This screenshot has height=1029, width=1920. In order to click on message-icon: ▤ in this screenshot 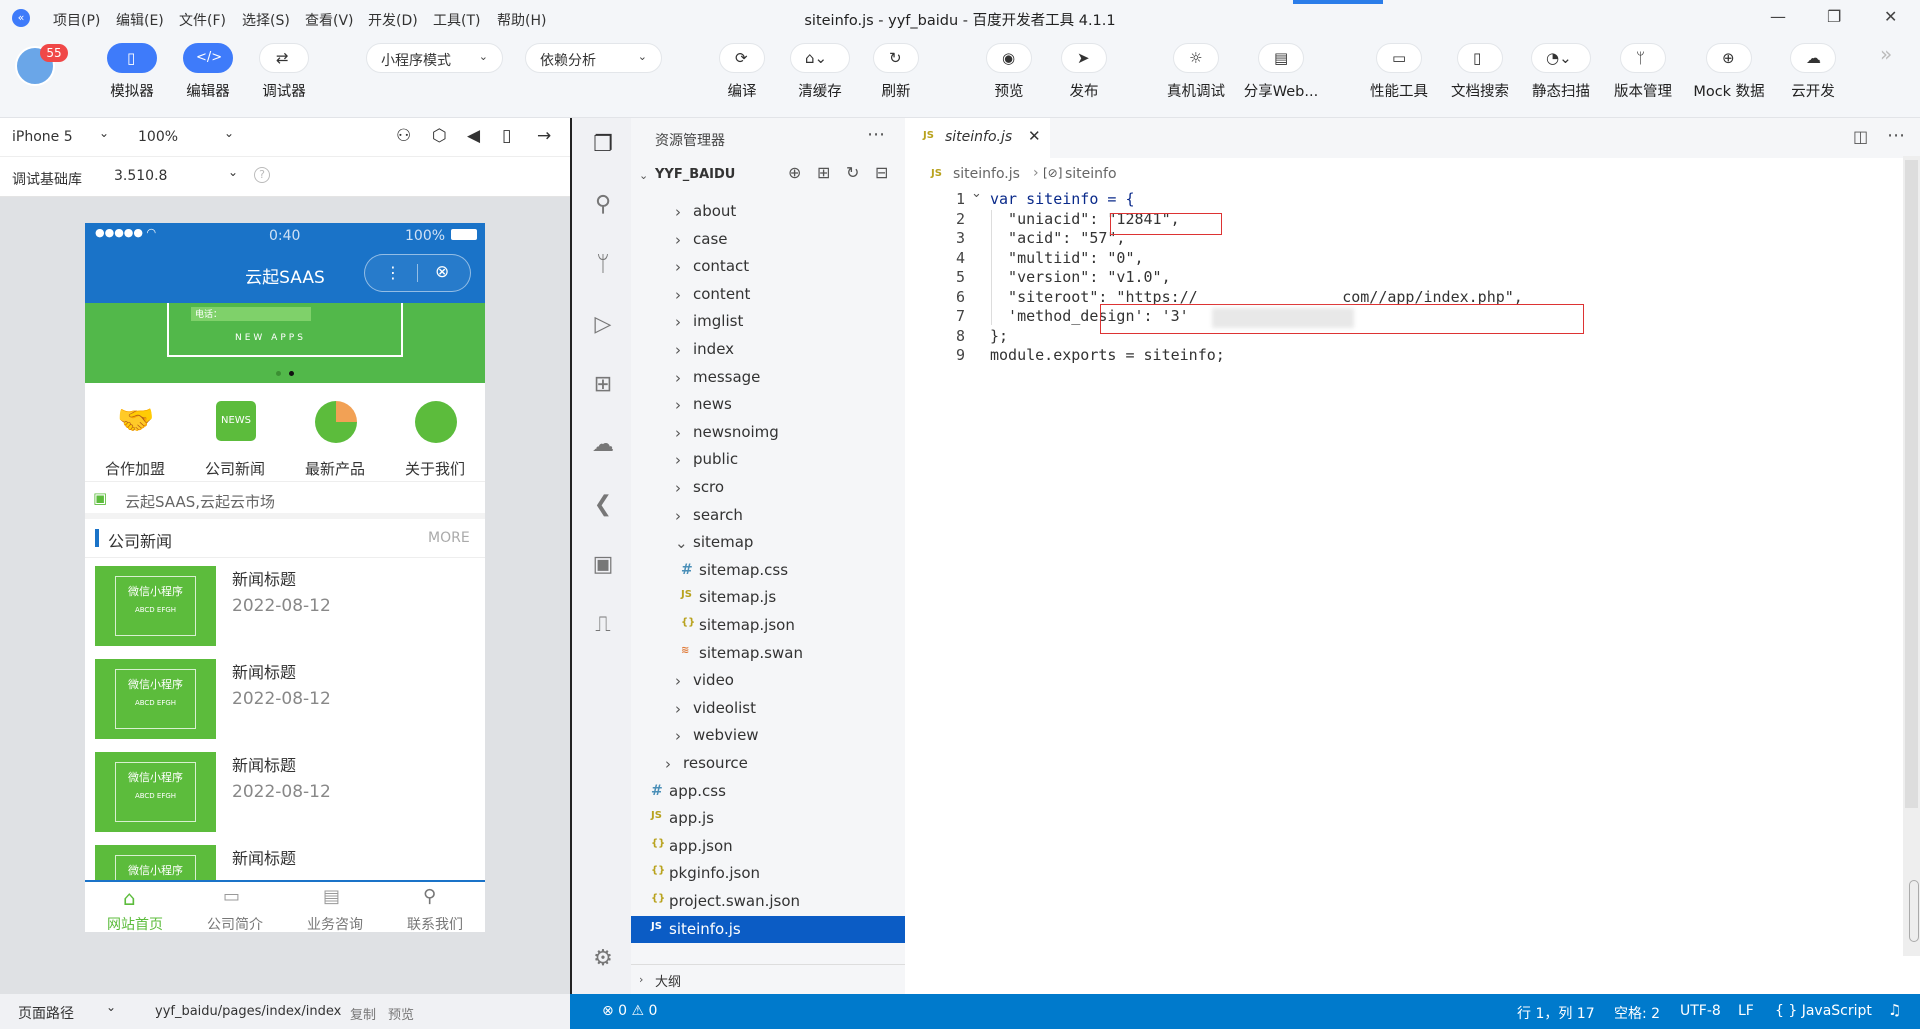, I will do `click(331, 896)`.